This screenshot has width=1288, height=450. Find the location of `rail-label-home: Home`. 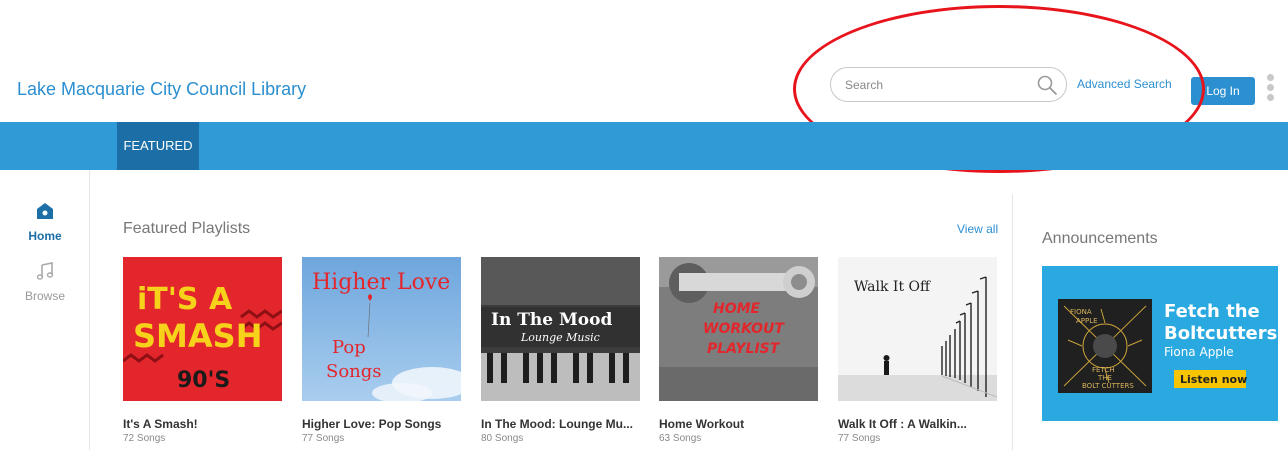

rail-label-home: Home is located at coordinates (45, 236).